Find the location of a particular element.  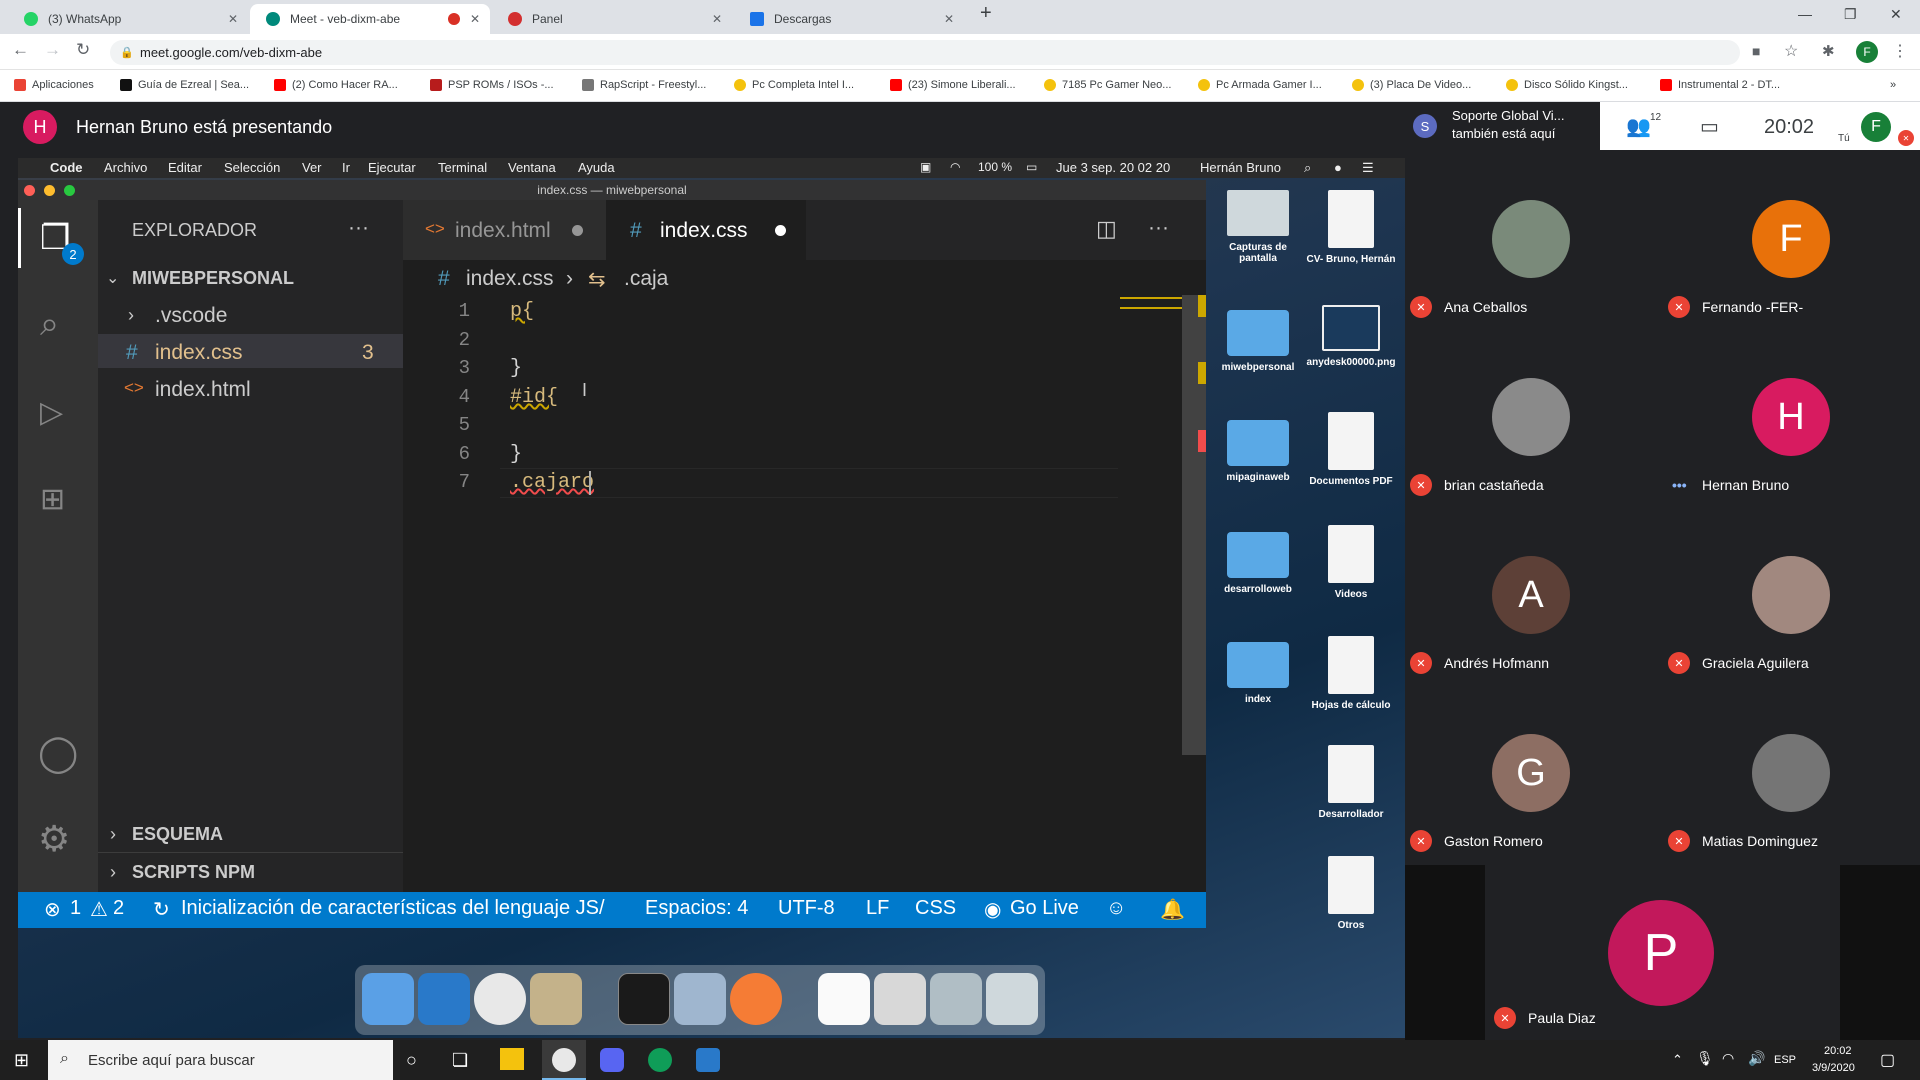

extensions-icon: ⊞ is located at coordinates (52, 499).